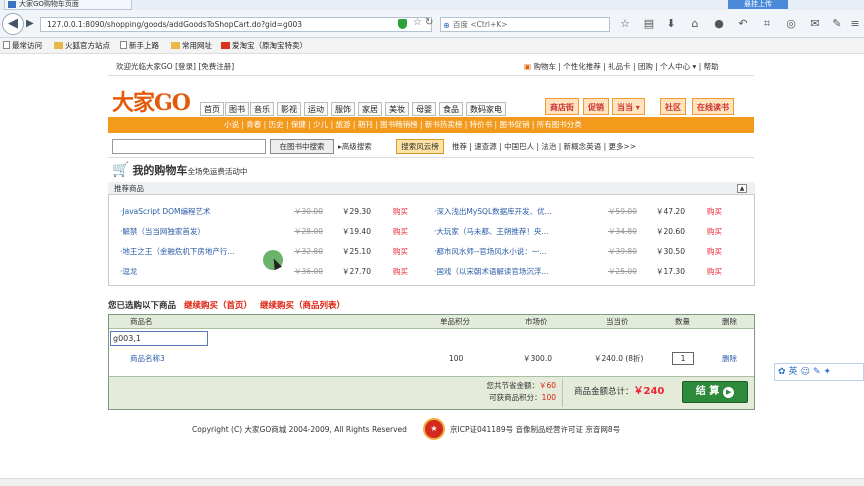 Image resolution: width=864 pixels, height=486 pixels. I want to click on nav-read-online: 在线读书, so click(713, 106).